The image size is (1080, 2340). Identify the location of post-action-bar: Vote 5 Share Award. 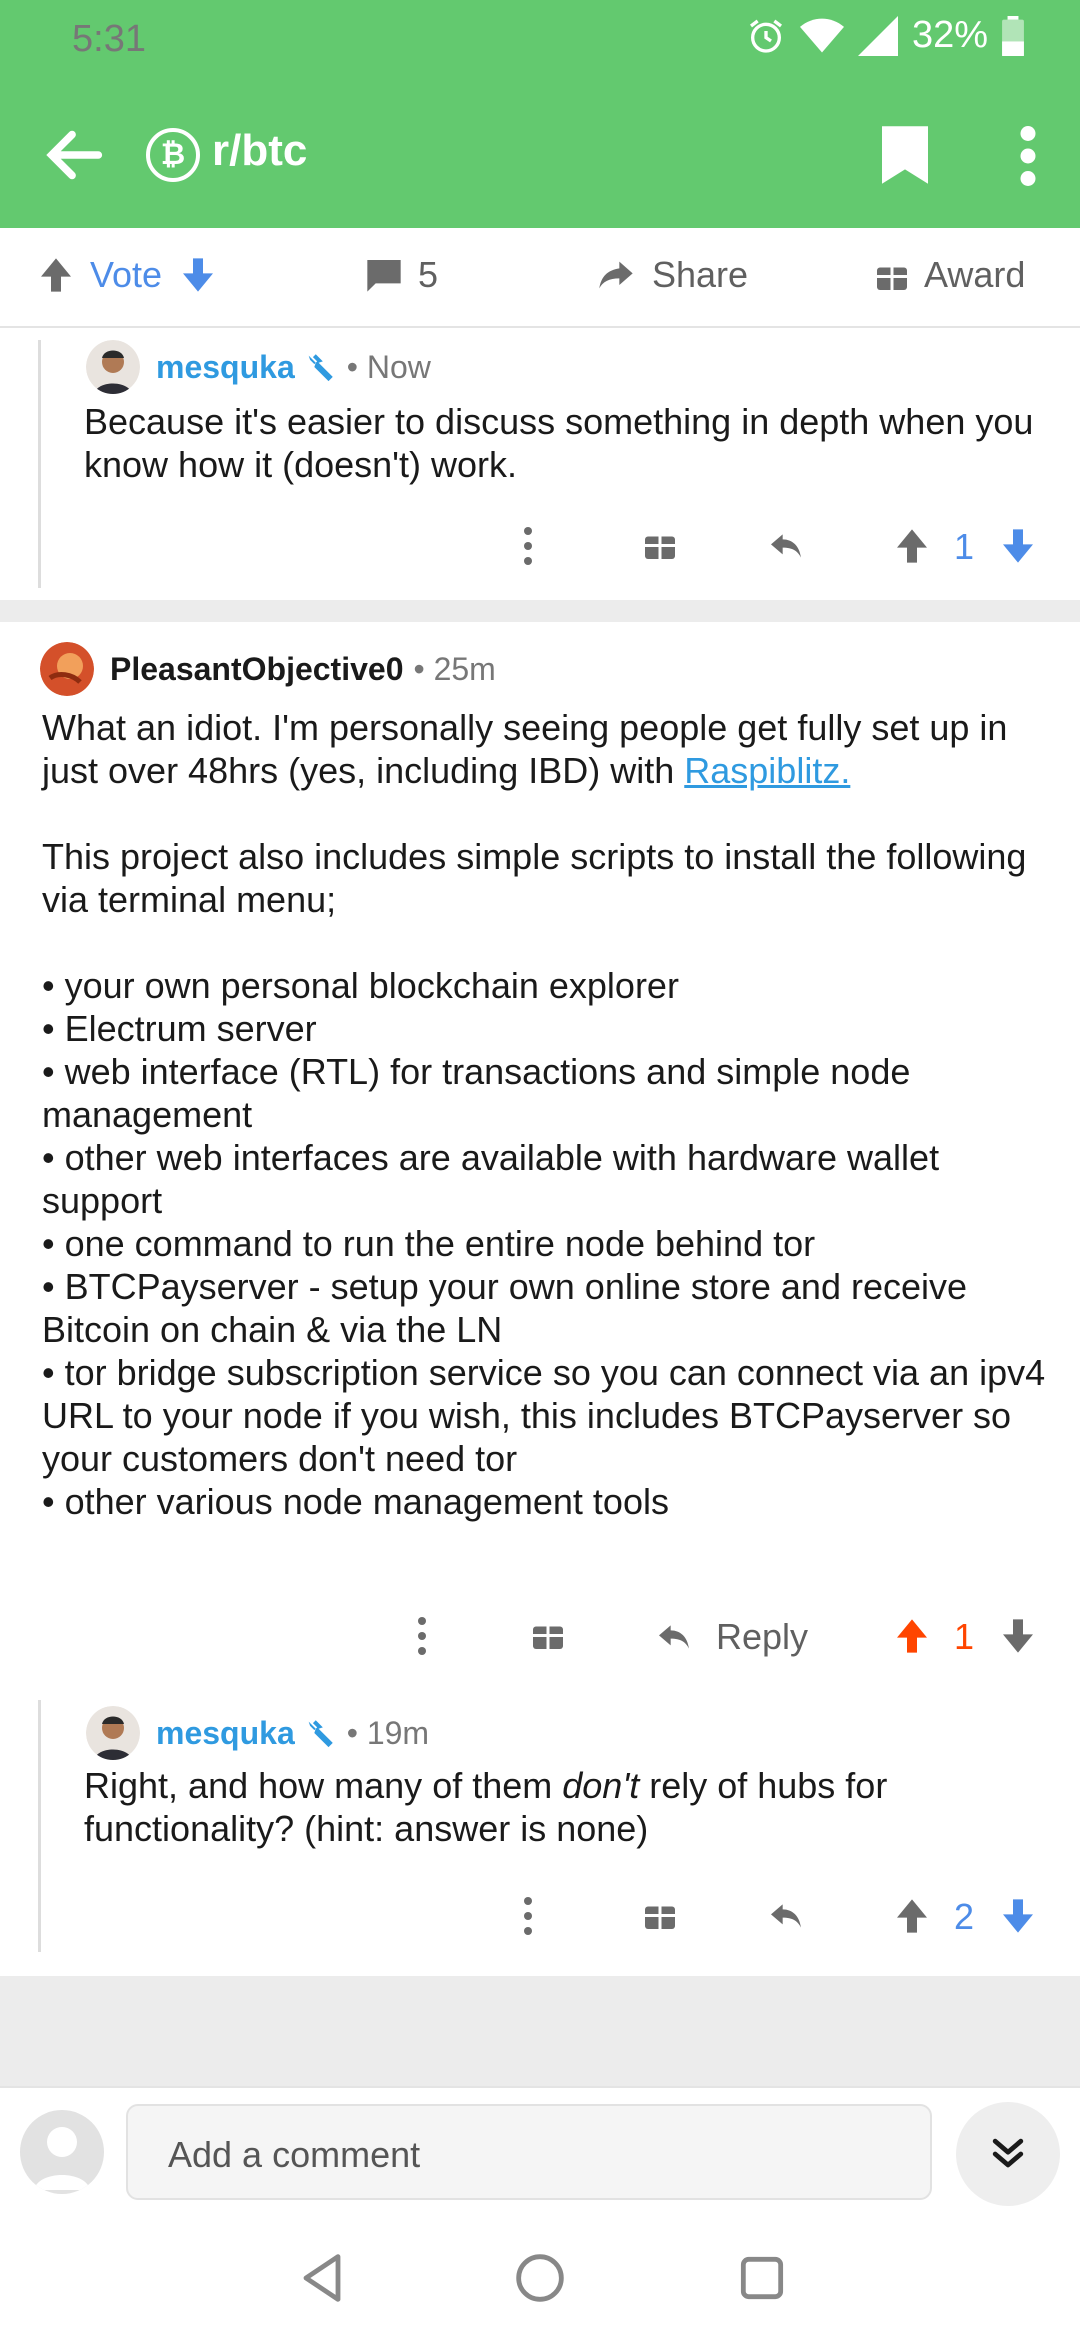
(540, 278).